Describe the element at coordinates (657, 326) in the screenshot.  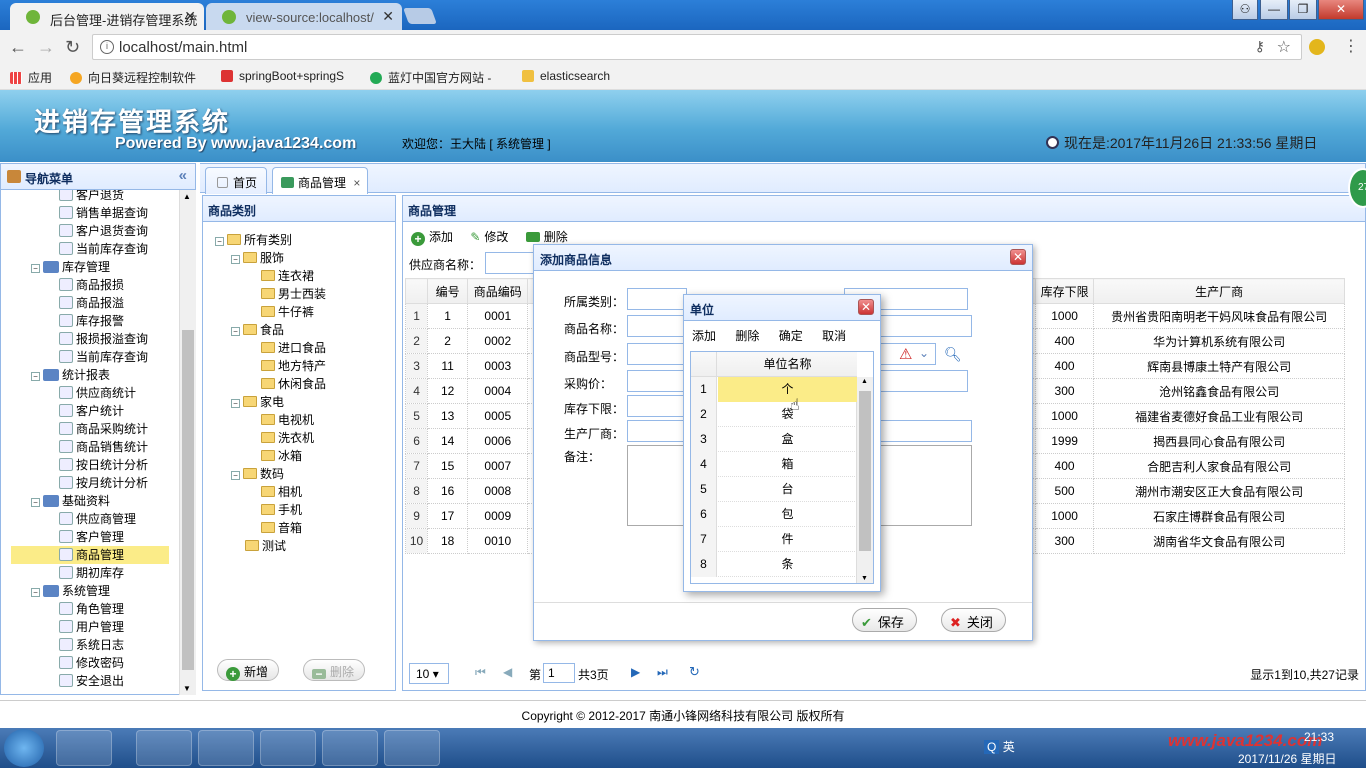
I see `name-field` at that location.